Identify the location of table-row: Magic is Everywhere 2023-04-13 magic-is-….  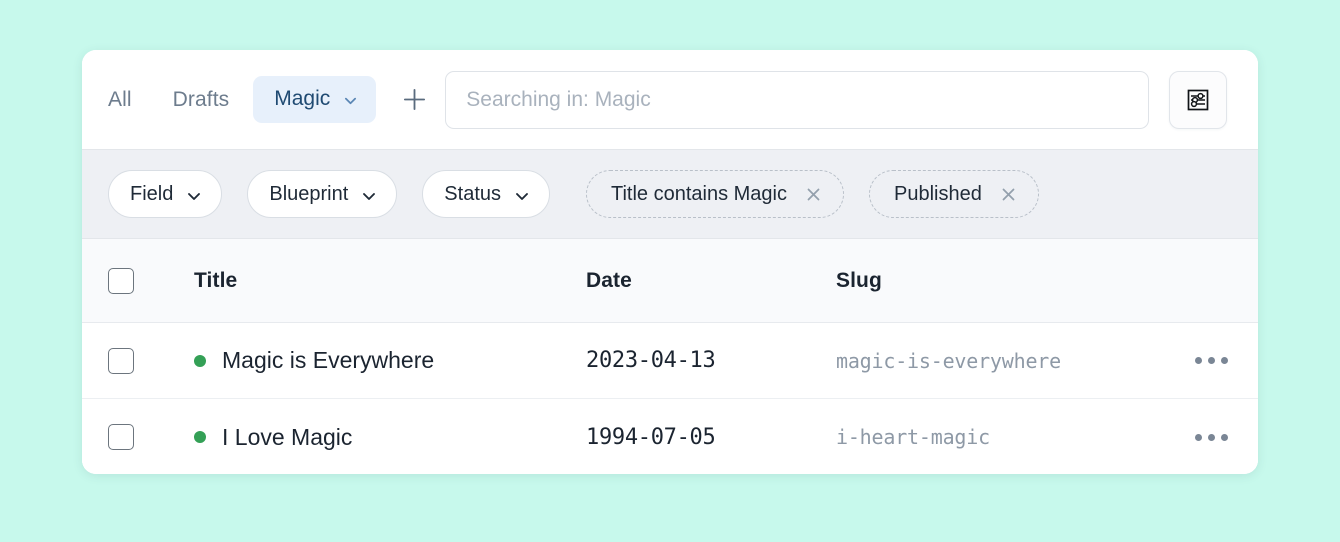
(670, 361).